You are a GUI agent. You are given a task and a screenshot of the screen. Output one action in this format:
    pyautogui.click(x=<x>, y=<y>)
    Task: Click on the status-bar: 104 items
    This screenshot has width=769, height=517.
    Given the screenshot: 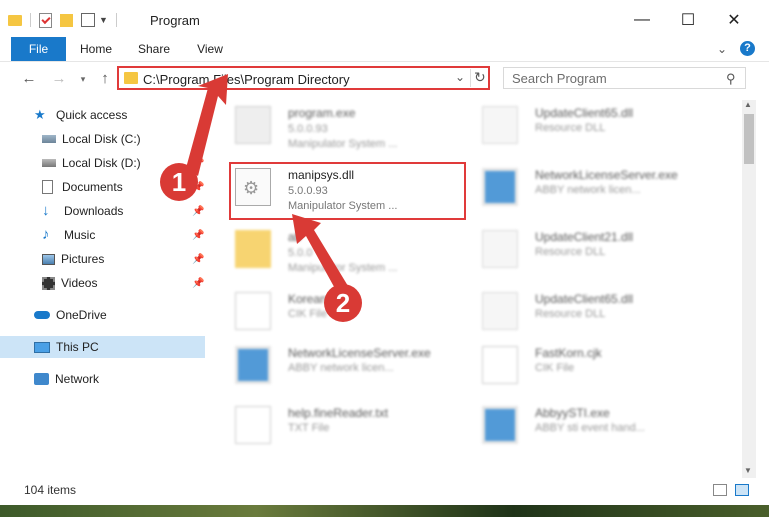 What is the action you would take?
    pyautogui.click(x=384, y=491)
    